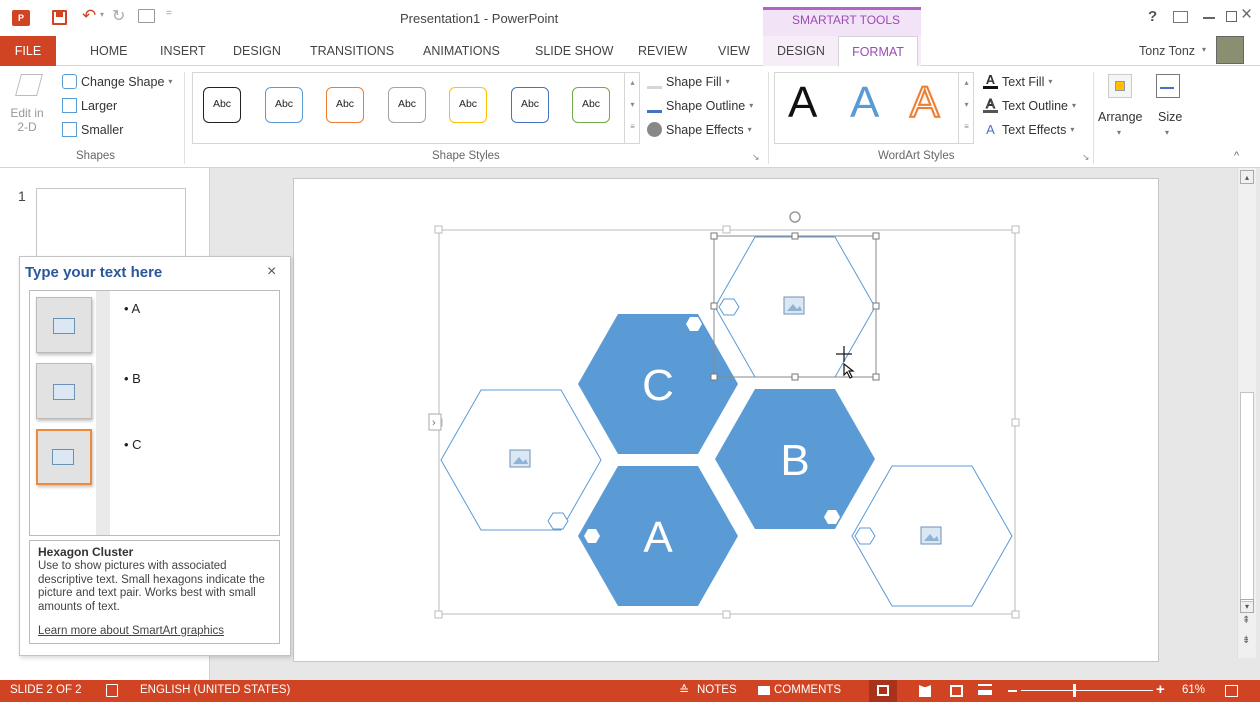  I want to click on rotate-handle-icon, so click(795, 217).